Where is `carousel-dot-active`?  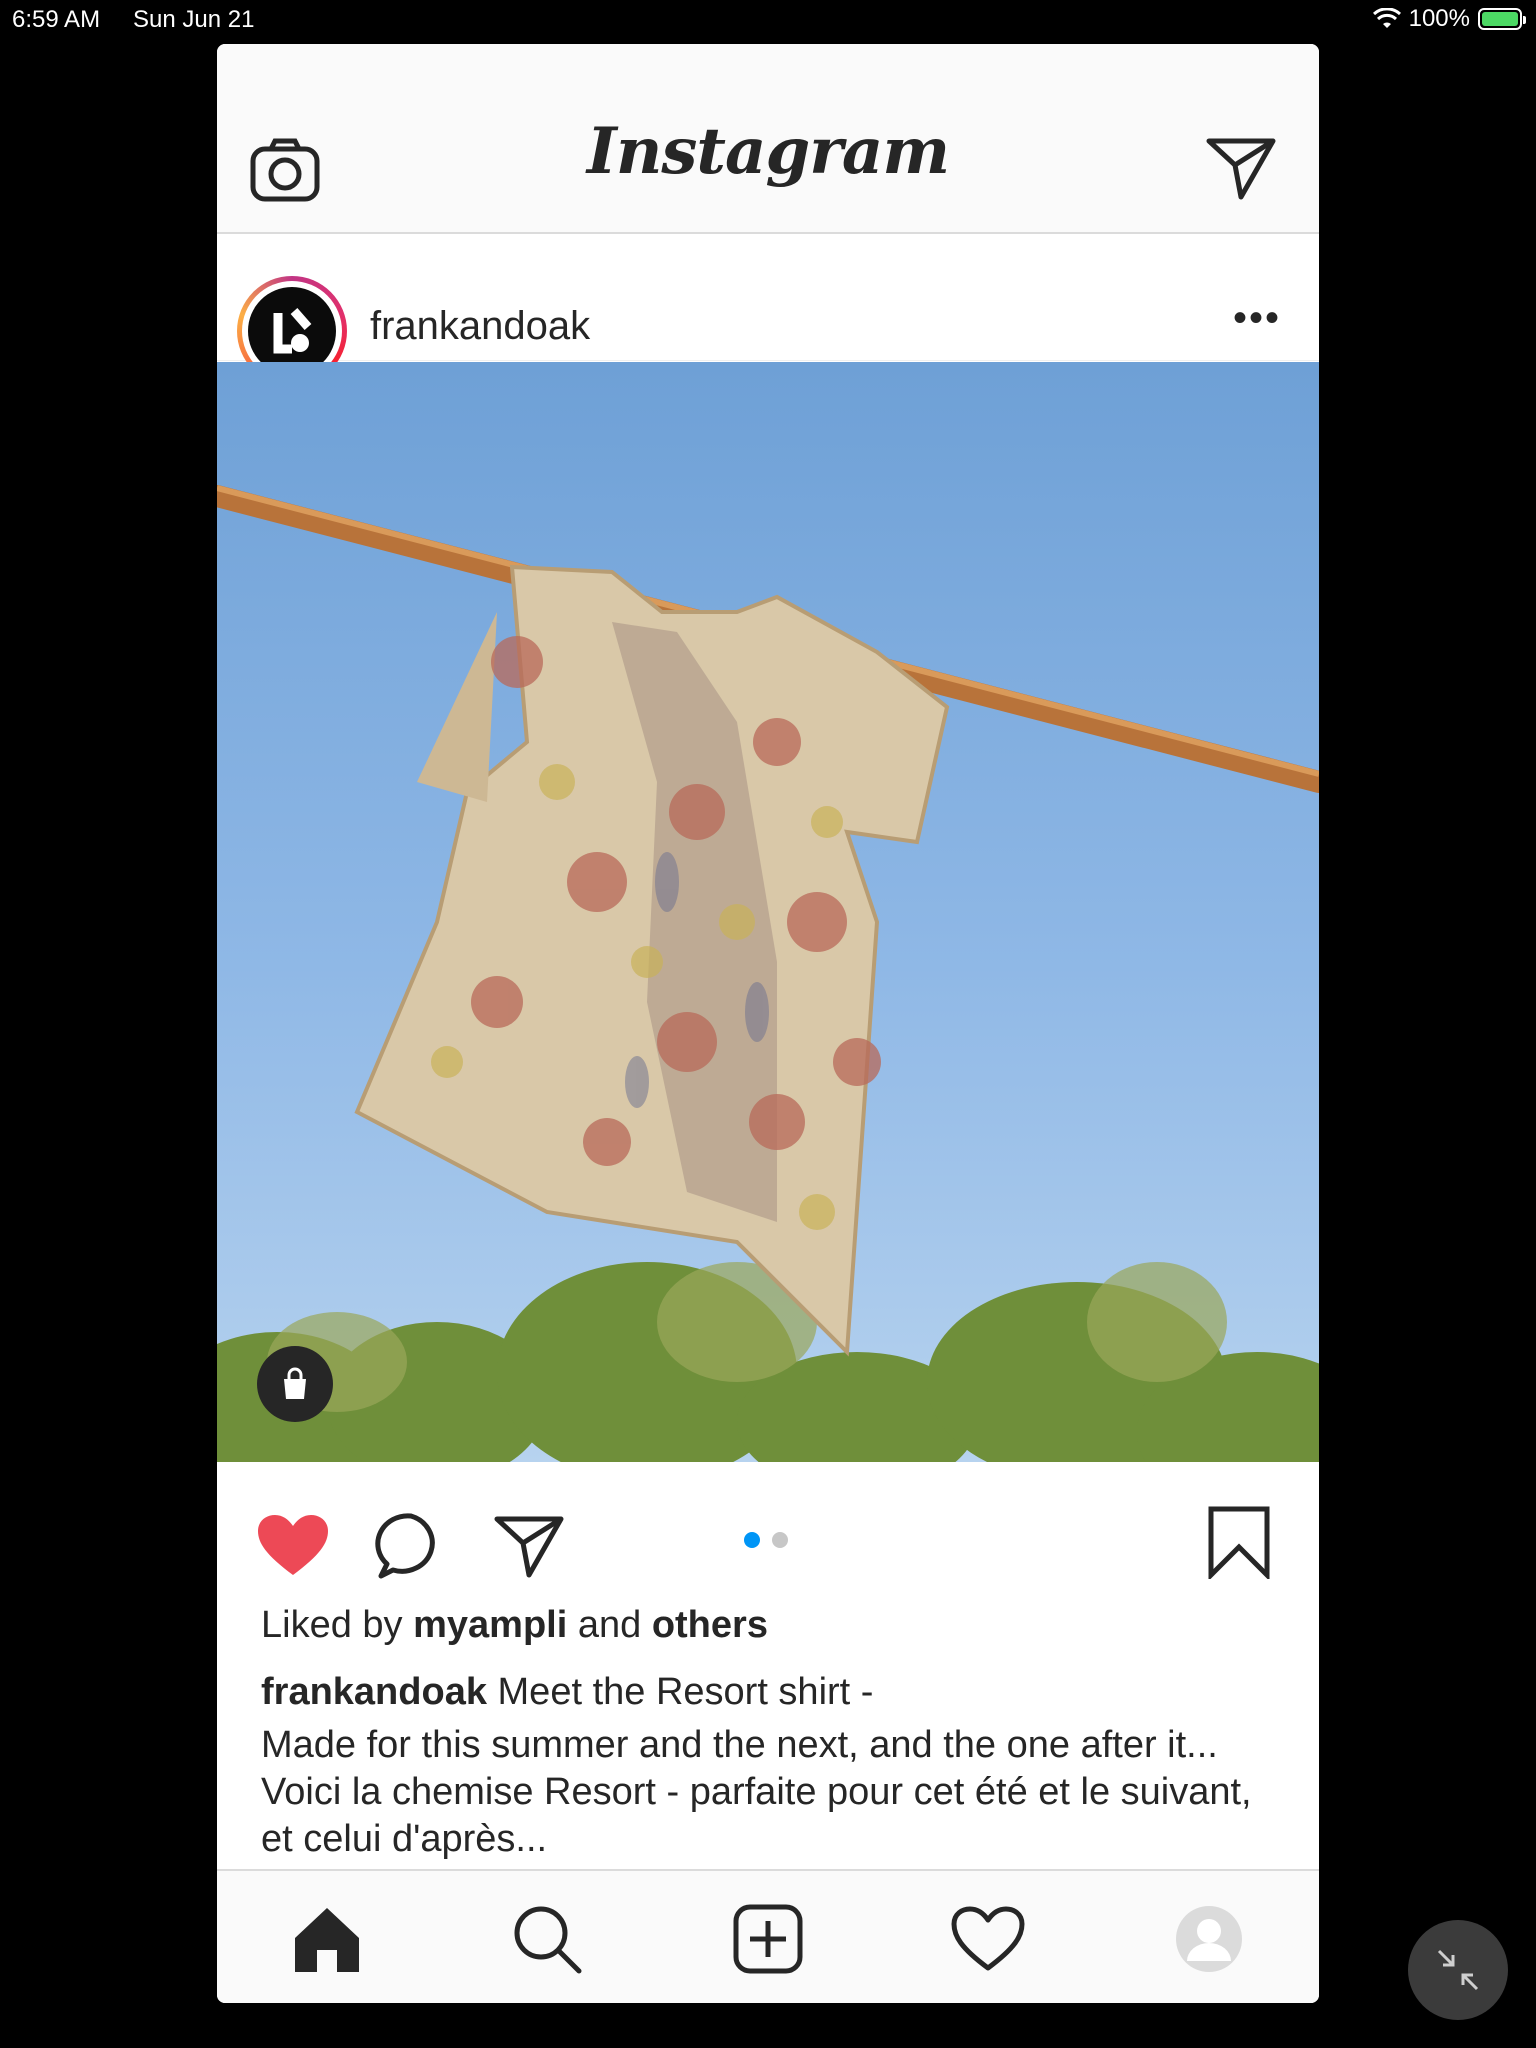
carousel-dot-active is located at coordinates (752, 1540).